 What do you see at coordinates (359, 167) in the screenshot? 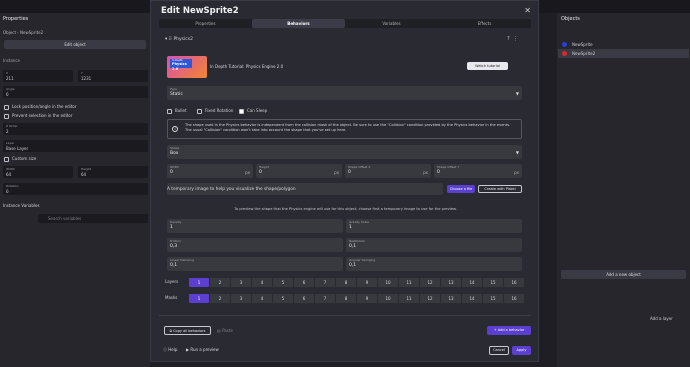
I see `shape-offset-x-label: Shape Offset X` at bounding box center [359, 167].